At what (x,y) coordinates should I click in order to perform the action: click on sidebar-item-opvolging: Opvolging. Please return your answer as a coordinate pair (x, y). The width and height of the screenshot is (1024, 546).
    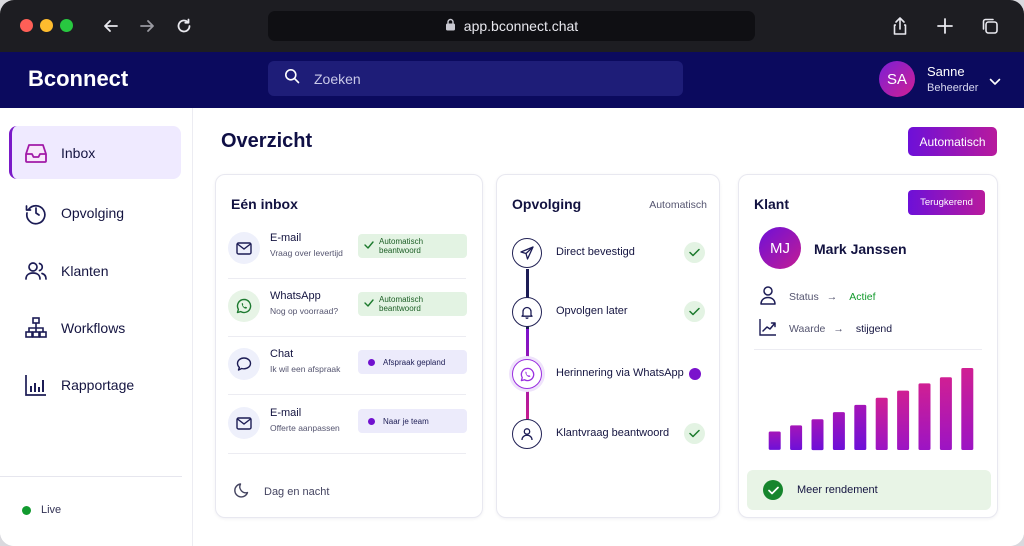
    Looking at the image, I should click on (95, 212).